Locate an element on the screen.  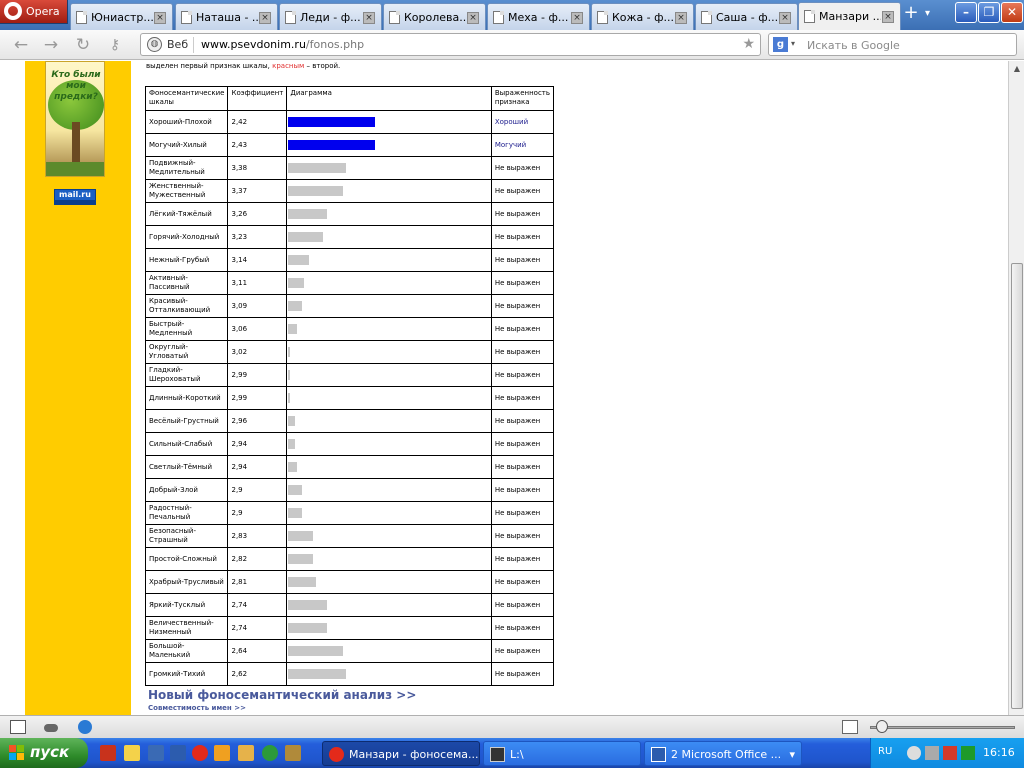
browser-tab: Королева... × is located at coordinates (434, 16).